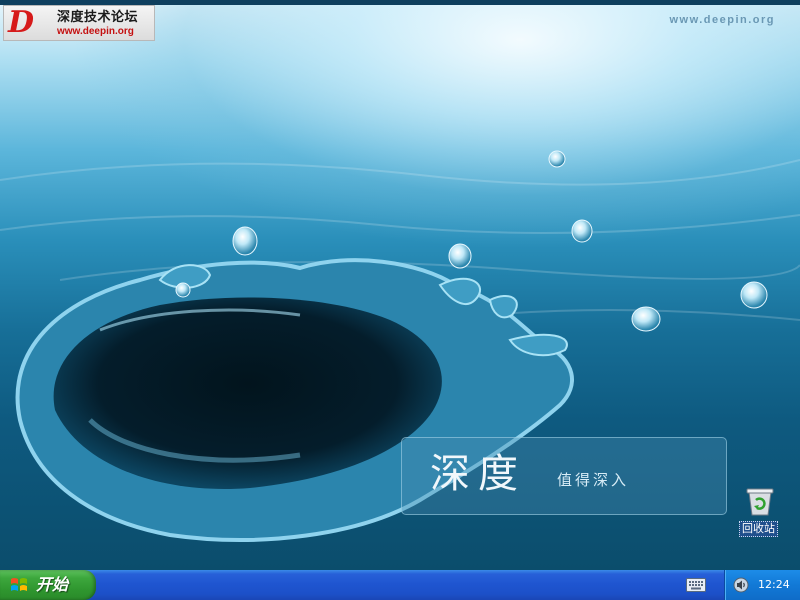 The height and width of the screenshot is (600, 800). Describe the element at coordinates (52, 584) in the screenshot. I see `start-label: 开始` at that location.